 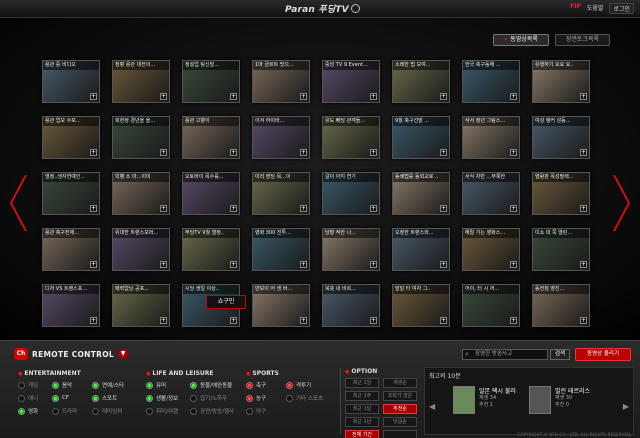 I want to click on category-toggle: 생활/정보, so click(x=166, y=398).